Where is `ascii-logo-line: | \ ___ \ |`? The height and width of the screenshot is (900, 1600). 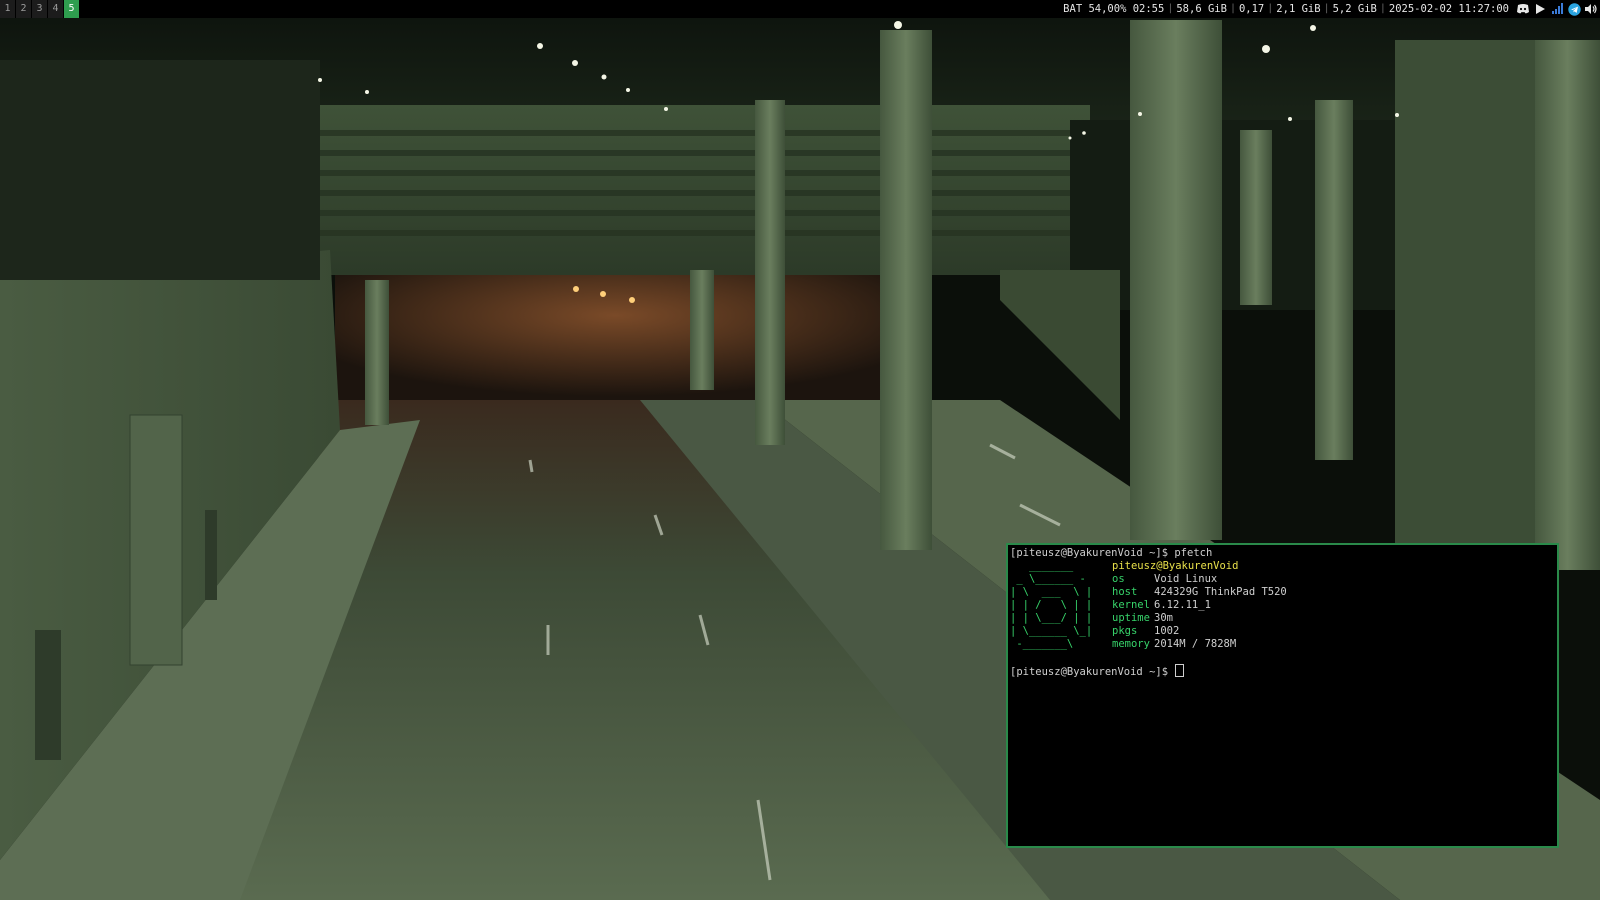
ascii-logo-line: | \ ___ \ | is located at coordinates (1051, 592).